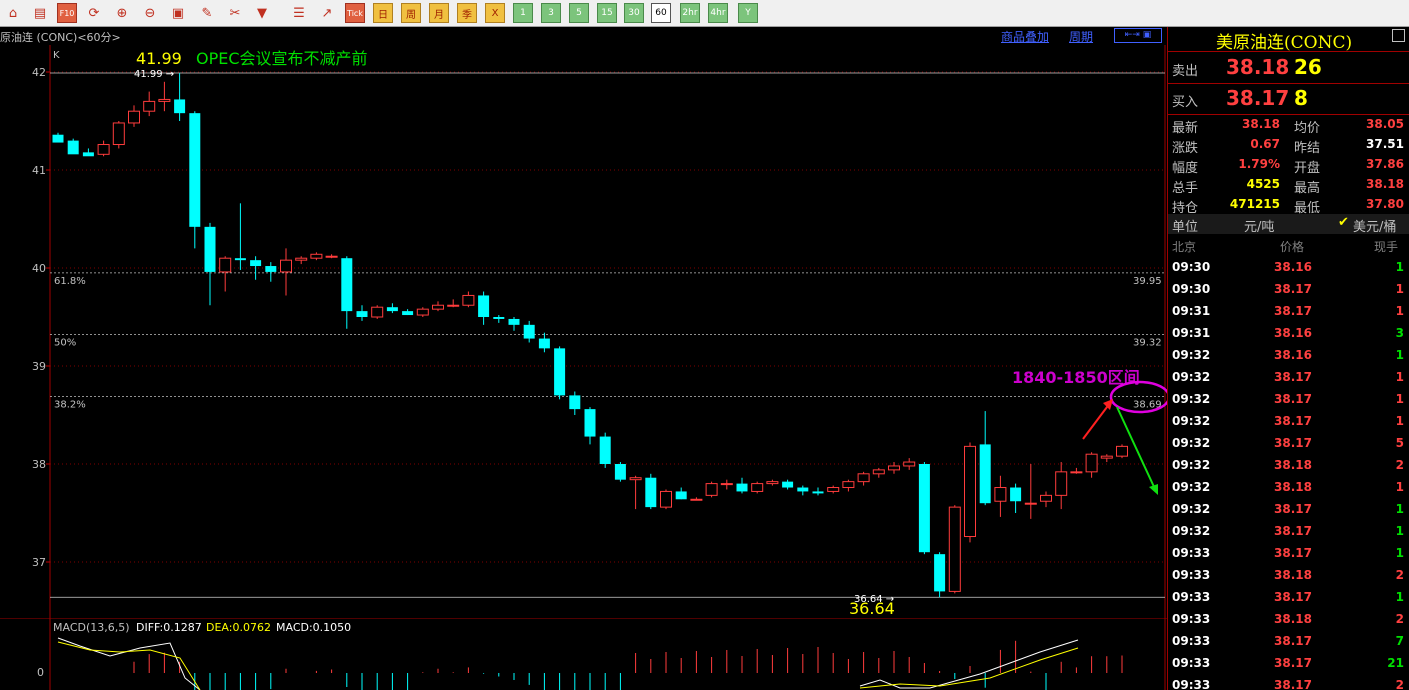  What do you see at coordinates (1185, 168) in the screenshot?
I see `stat-label: 幅度` at bounding box center [1185, 168].